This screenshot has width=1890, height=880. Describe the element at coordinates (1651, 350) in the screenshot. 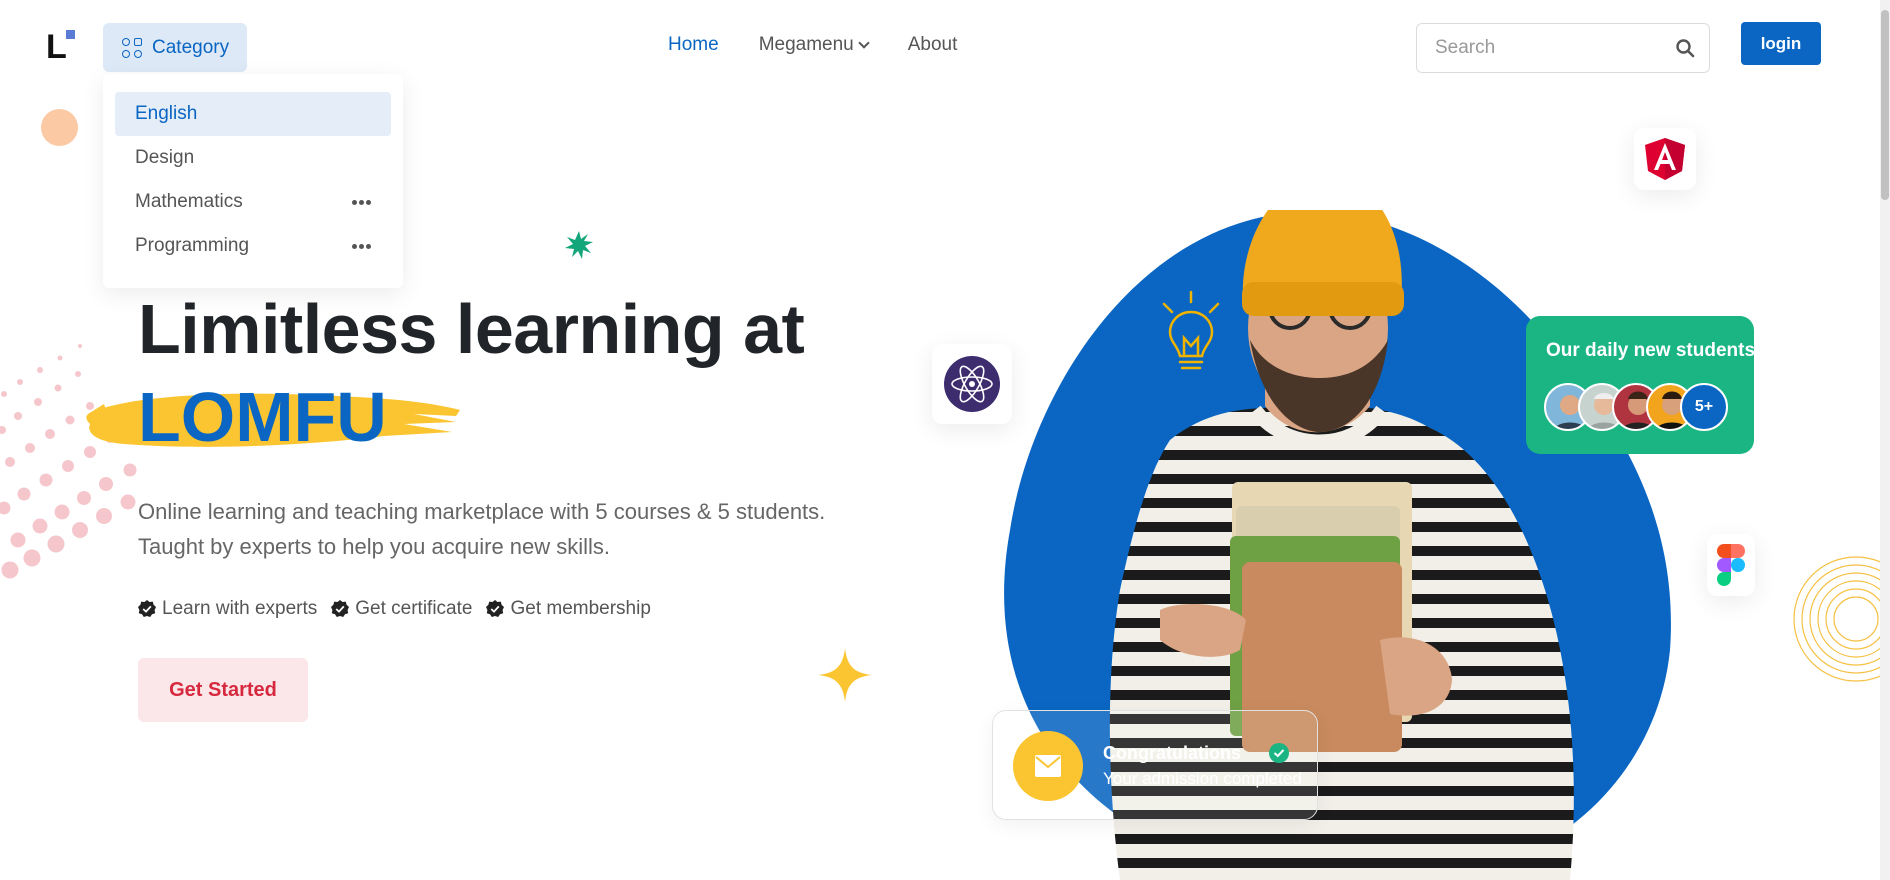

I see `daily-students-title: Our daily new students` at that location.